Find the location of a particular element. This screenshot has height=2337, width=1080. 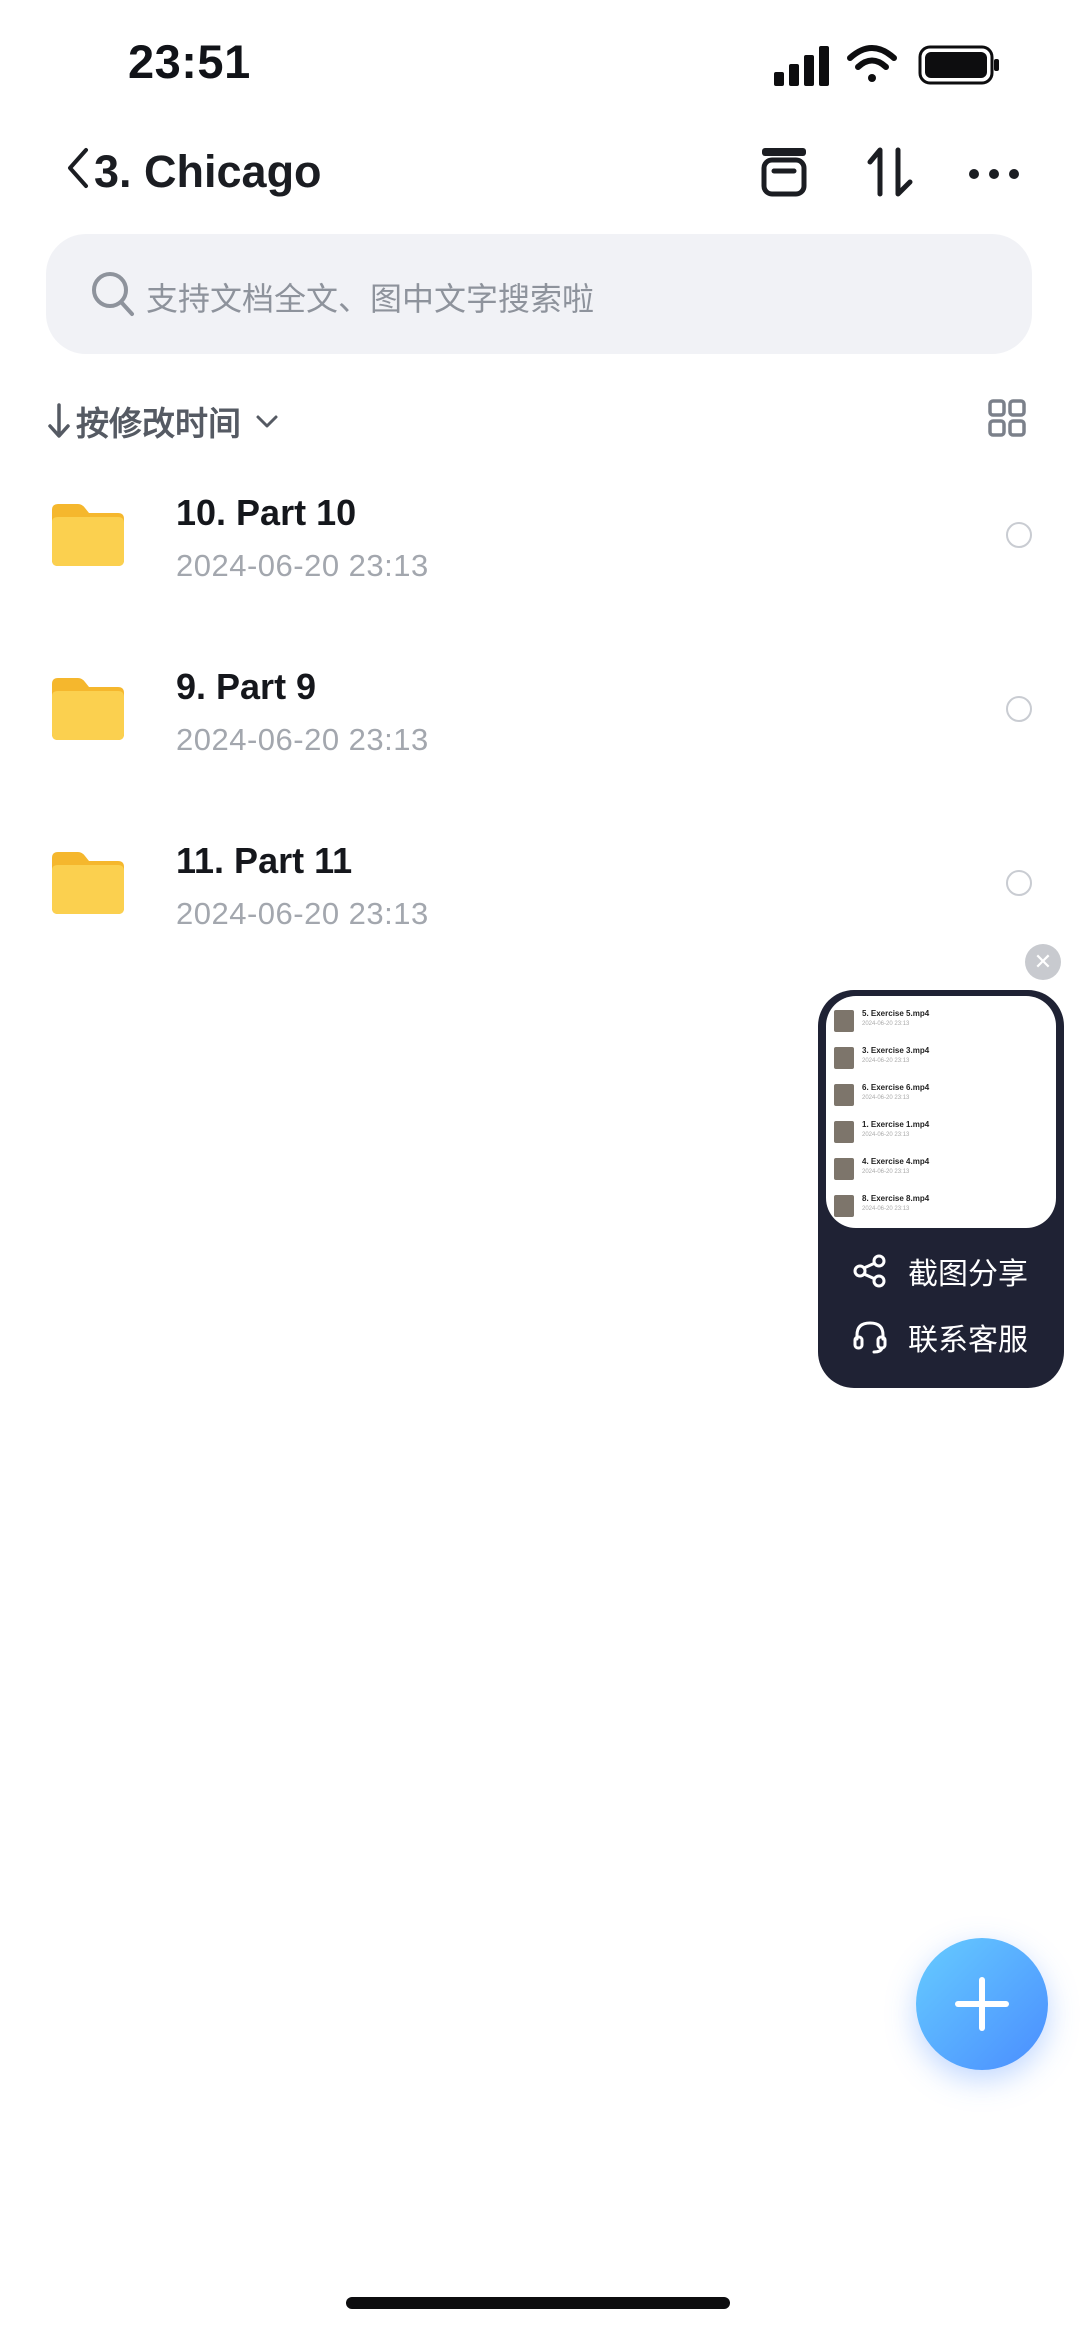

list-item: 10. Part 10 2024-06-20 23:13 is located at coordinates (540, 551).